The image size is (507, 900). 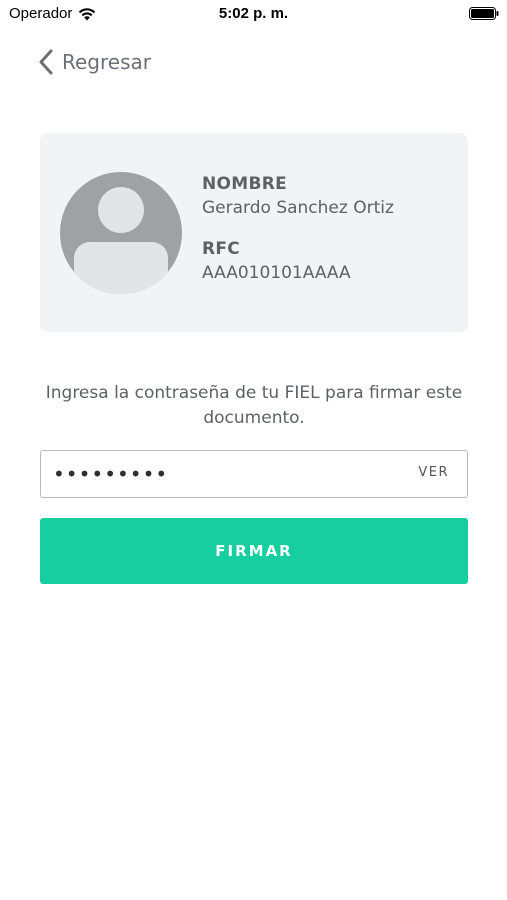 What do you see at coordinates (46, 62) in the screenshot?
I see `chevron-left-icon` at bounding box center [46, 62].